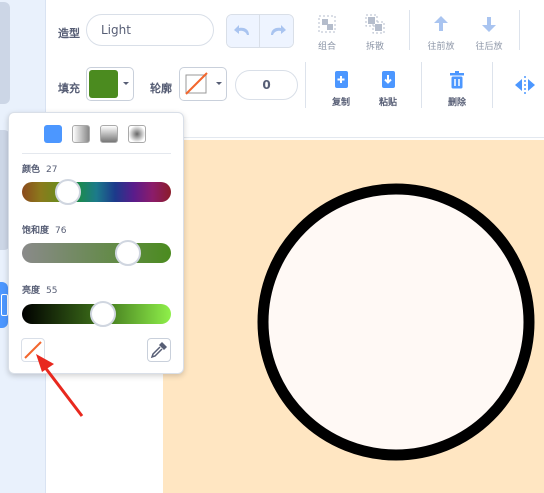 This screenshot has height=493, width=544. I want to click on brightness-value: 55, so click(52, 291).